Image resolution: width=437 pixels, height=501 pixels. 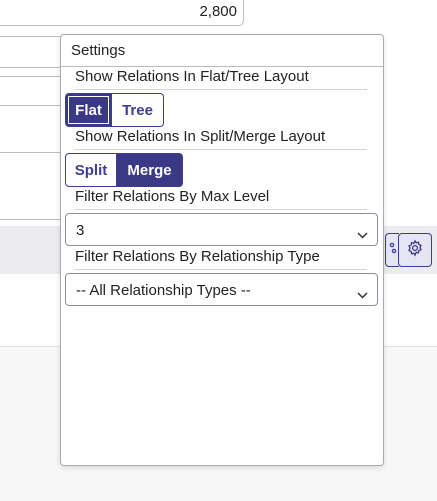 What do you see at coordinates (221, 269) in the screenshot?
I see `relationship-type-rule` at bounding box center [221, 269].